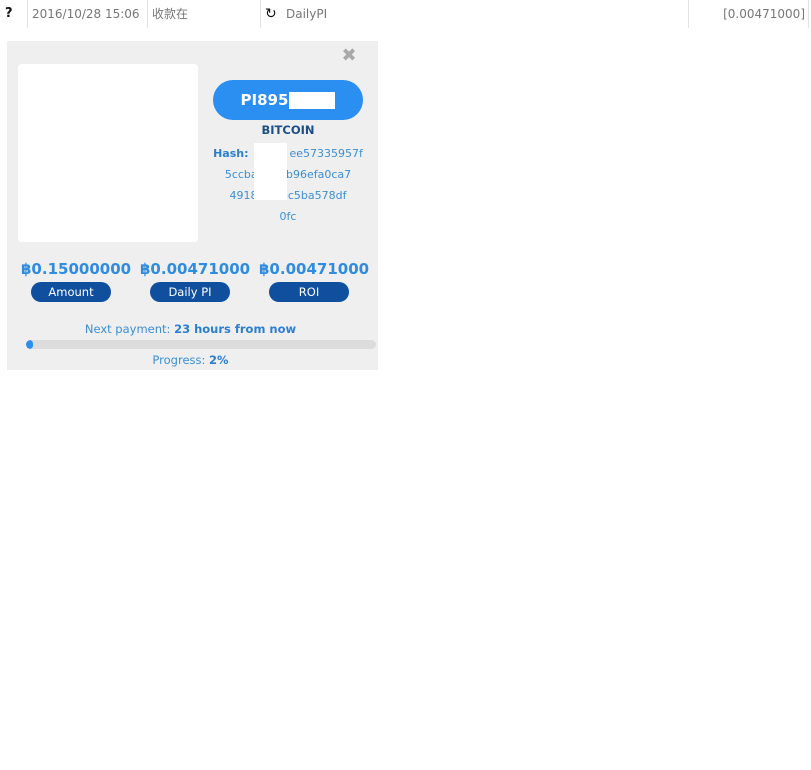  Describe the element at coordinates (29, 344) in the screenshot. I see `progress-bar-fill` at that location.